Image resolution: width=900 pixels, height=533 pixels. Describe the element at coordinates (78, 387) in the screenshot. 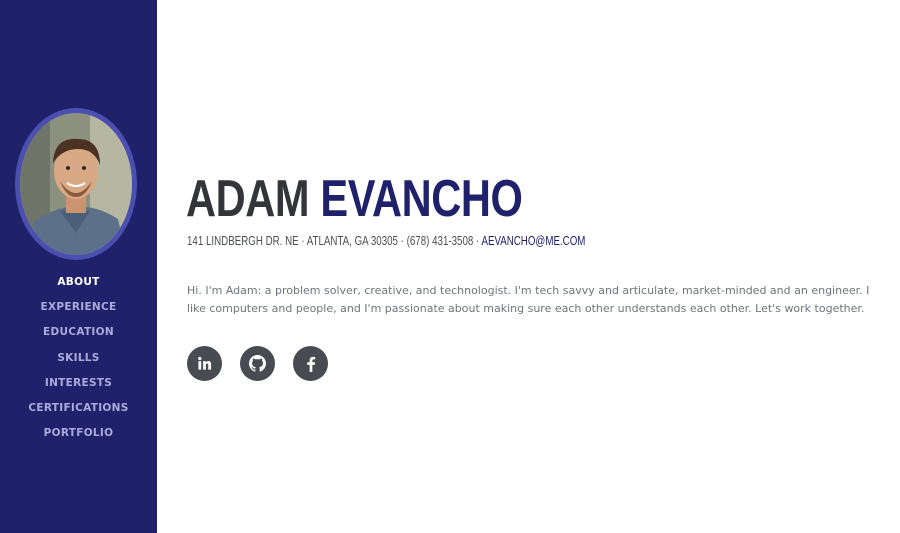

I see `nav-item-interests: INTERESTS` at that location.